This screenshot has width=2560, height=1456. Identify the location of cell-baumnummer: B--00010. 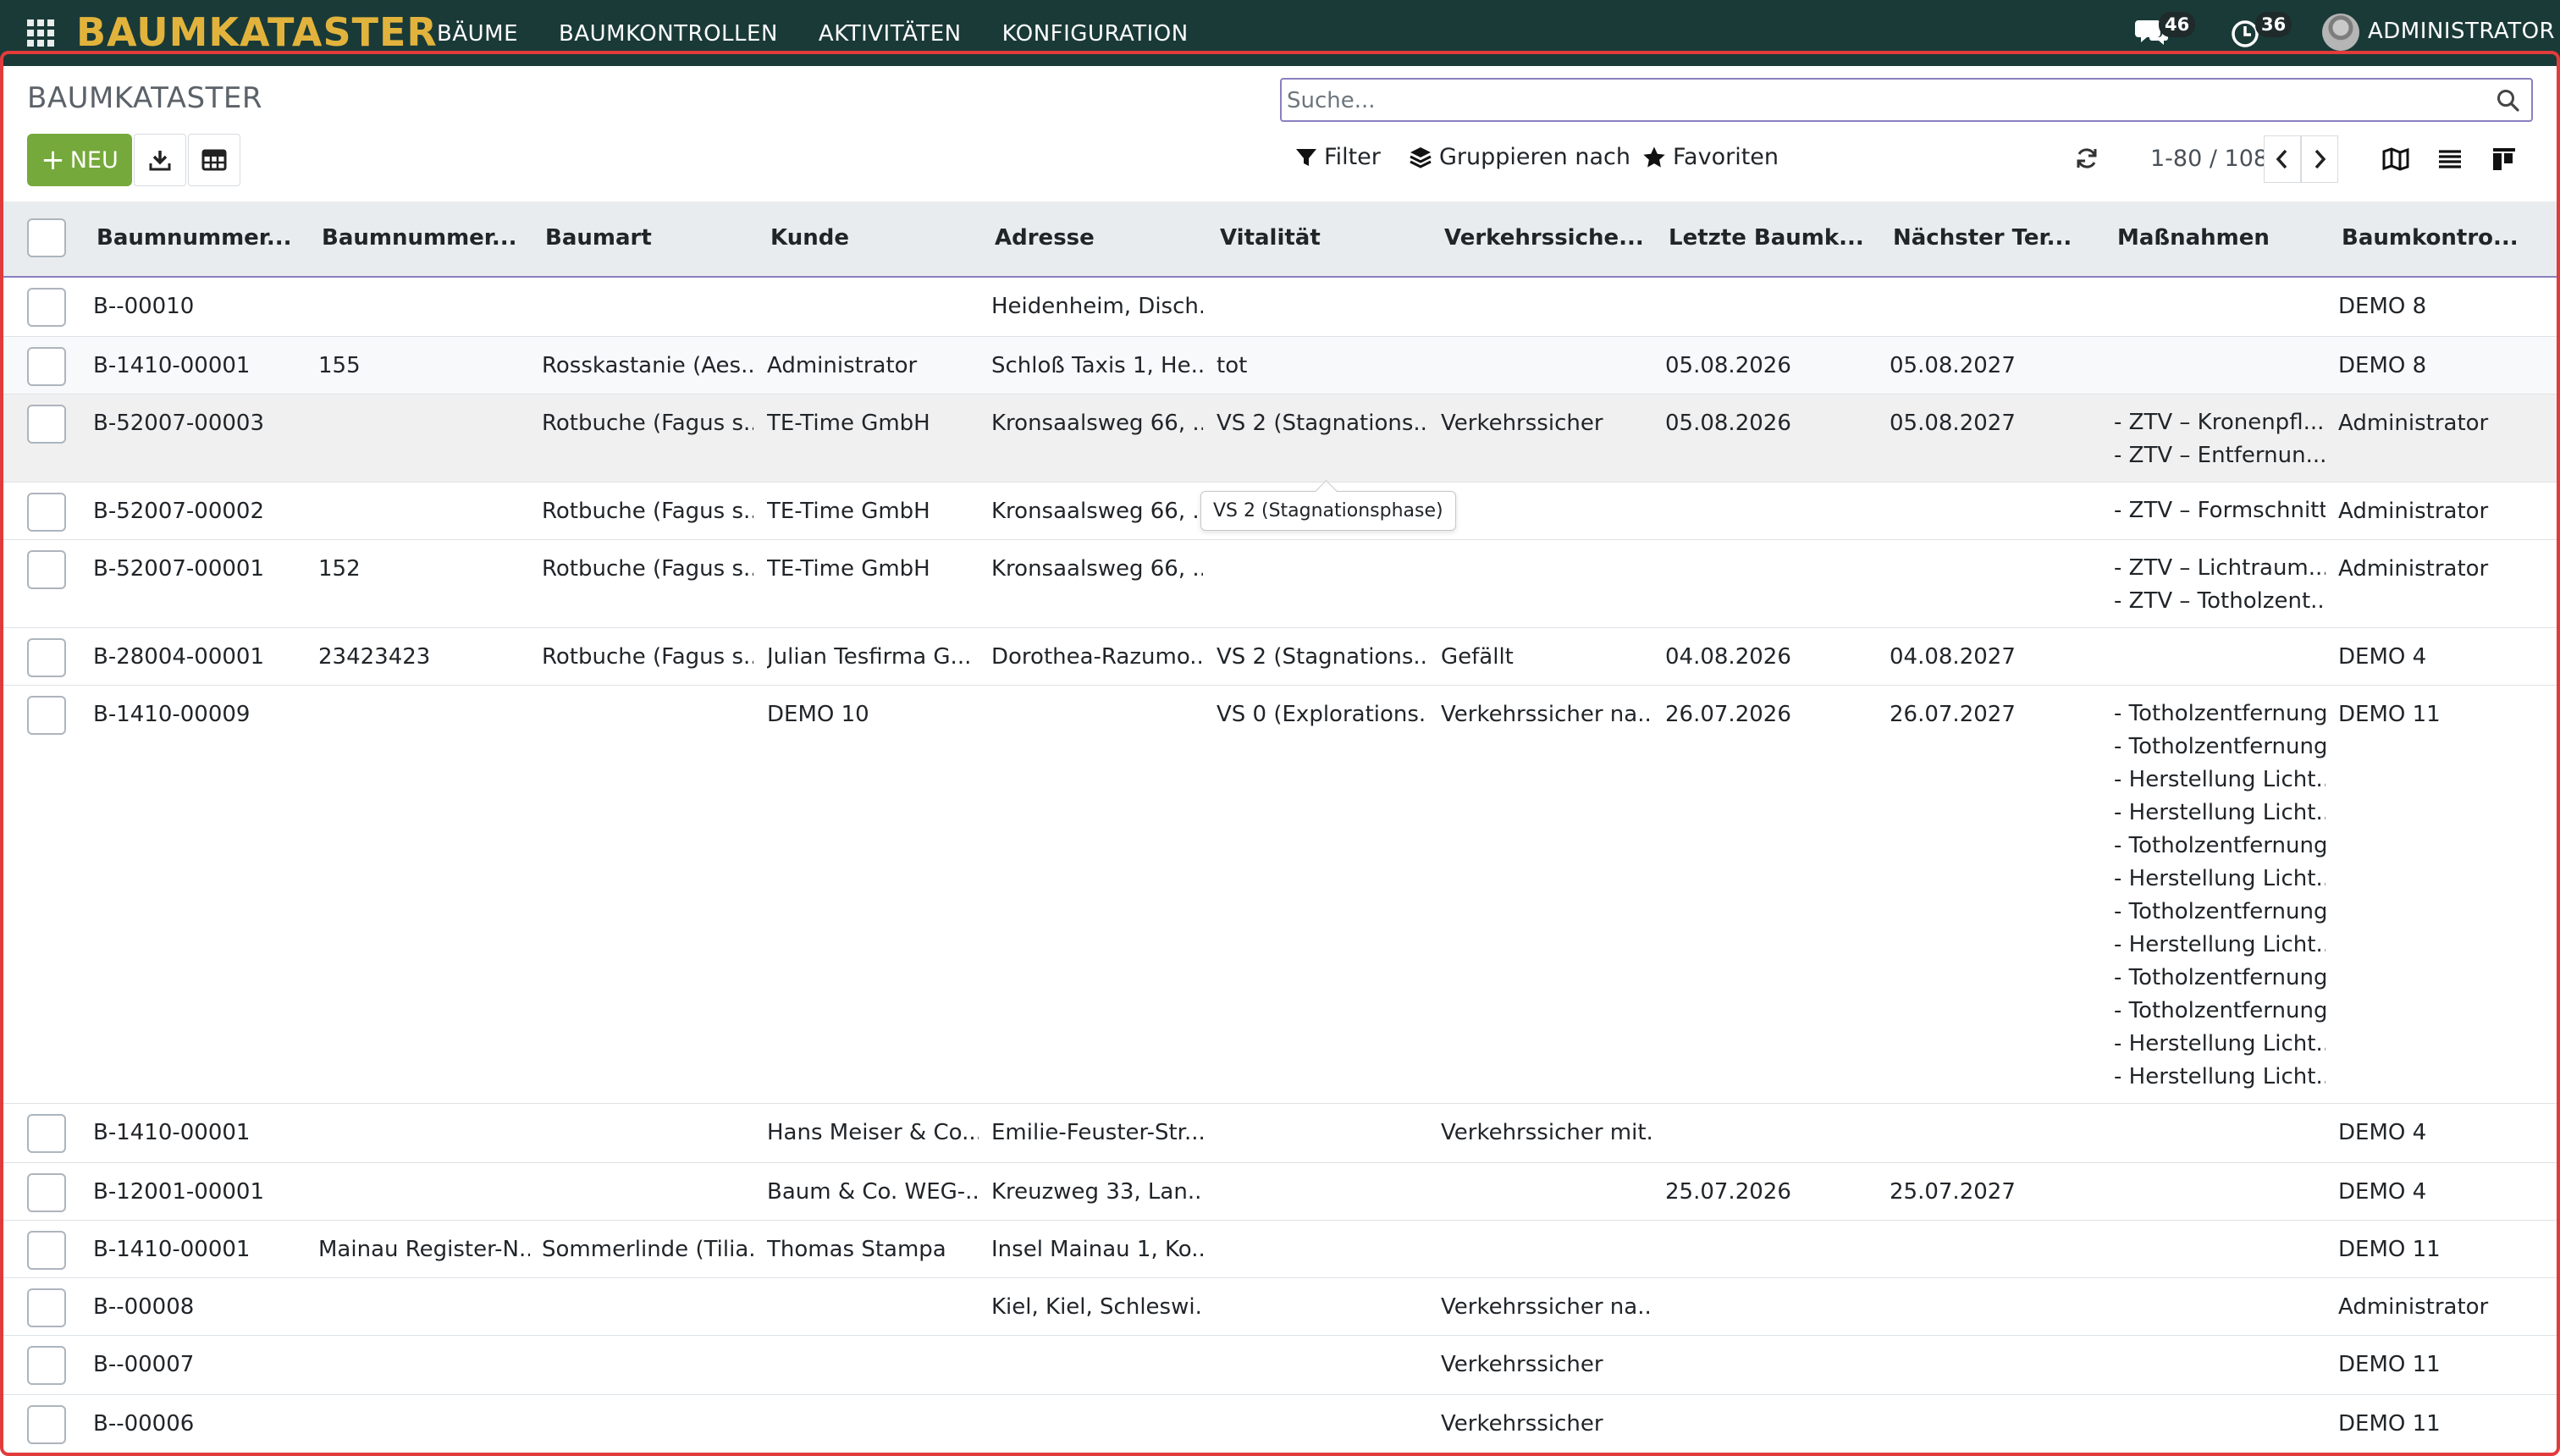
(144, 306).